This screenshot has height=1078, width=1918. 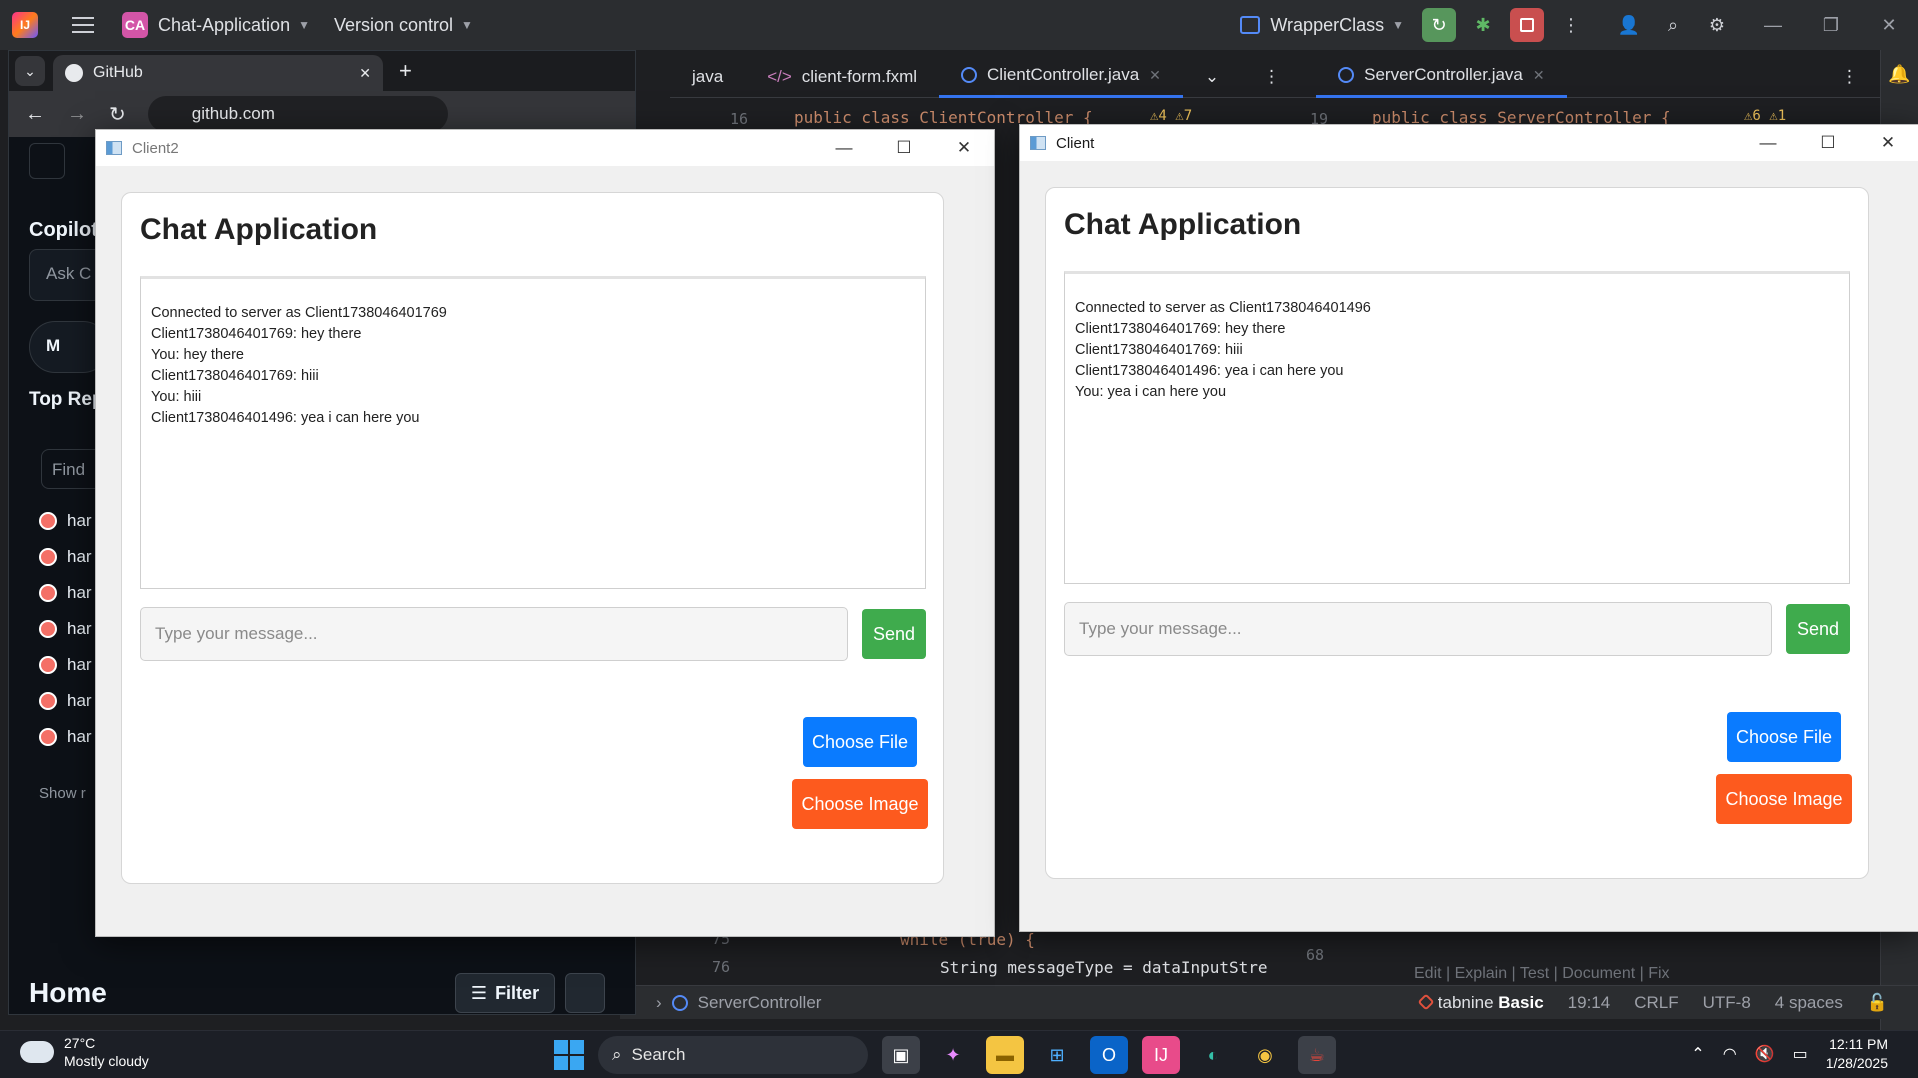 I want to click on search-icon: ⌕, so click(x=1673, y=25).